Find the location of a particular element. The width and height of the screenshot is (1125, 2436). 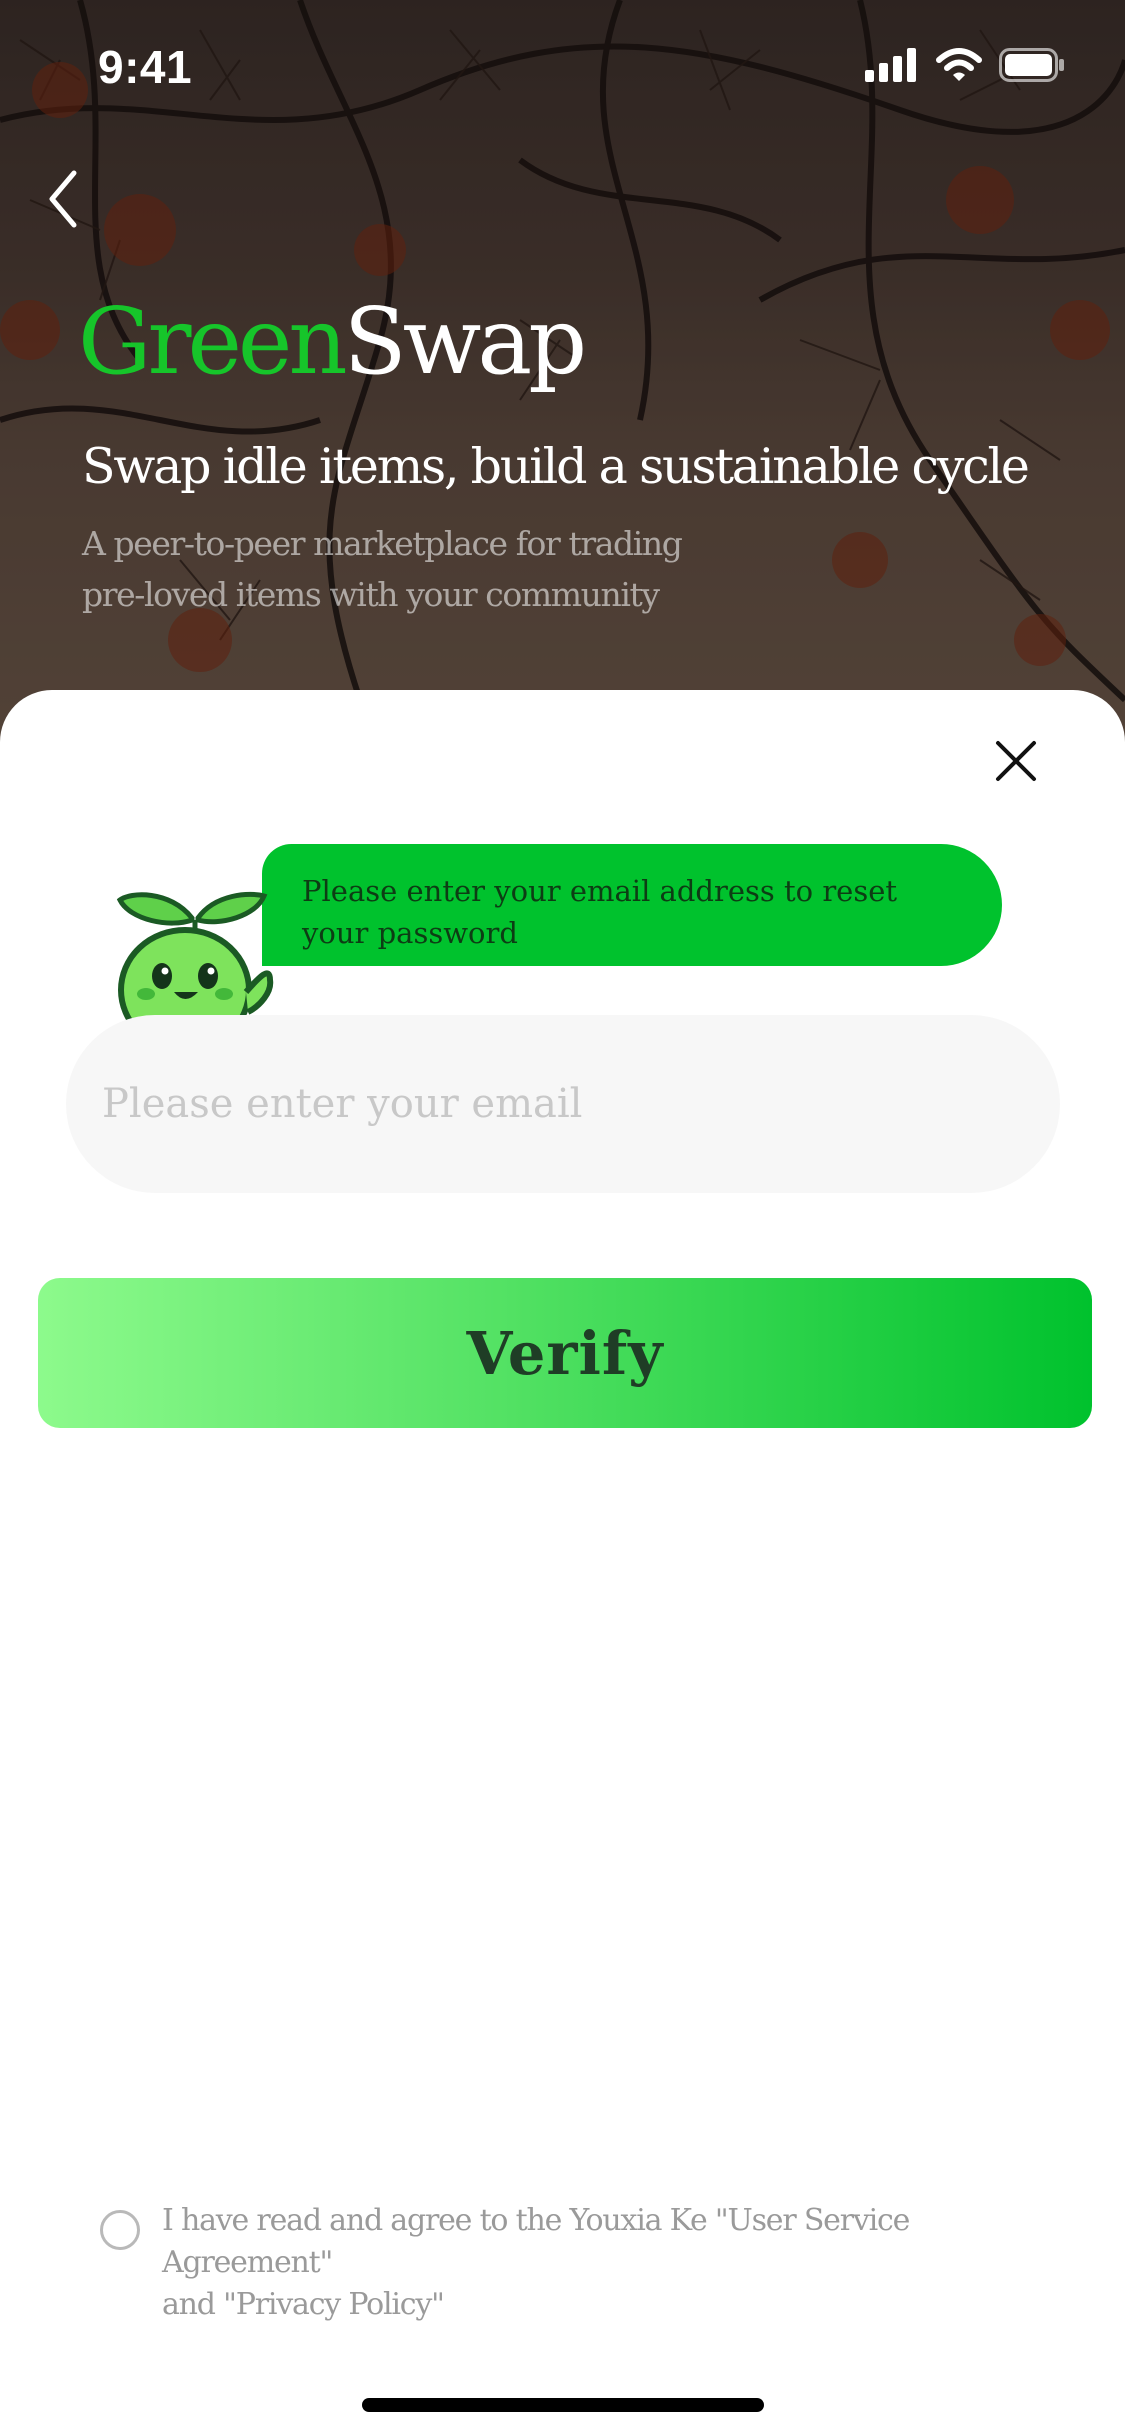

brand-logo: GreenSwap is located at coordinates (332, 342).